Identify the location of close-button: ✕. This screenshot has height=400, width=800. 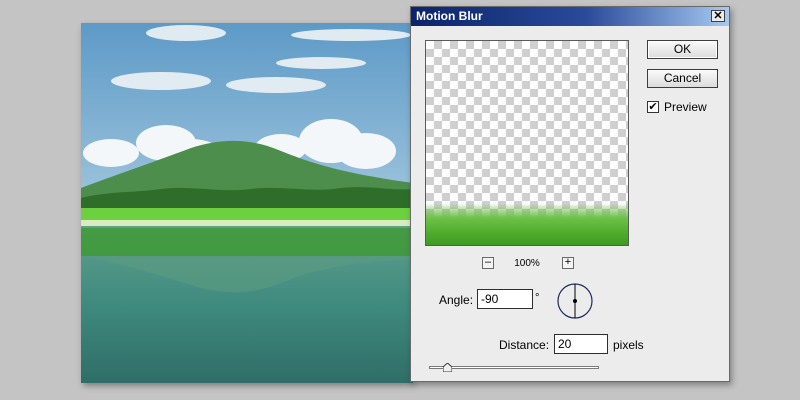
(718, 16).